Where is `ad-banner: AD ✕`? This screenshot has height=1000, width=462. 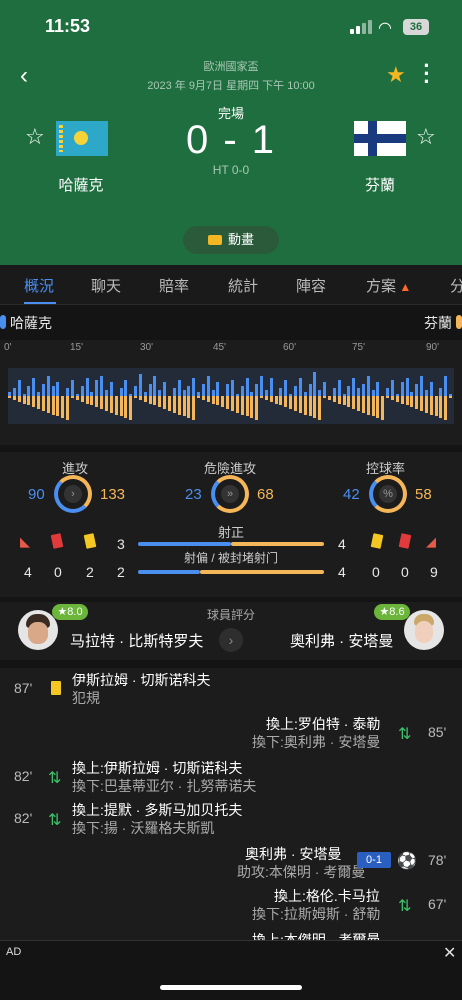
ad-banner: AD ✕ is located at coordinates (231, 970).